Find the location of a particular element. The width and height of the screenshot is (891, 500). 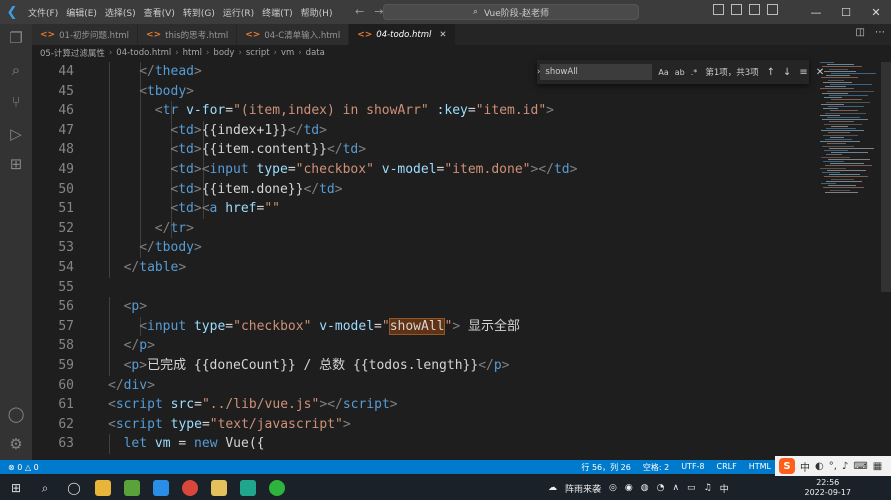

breadcrumb-item: data is located at coordinates (315, 53).